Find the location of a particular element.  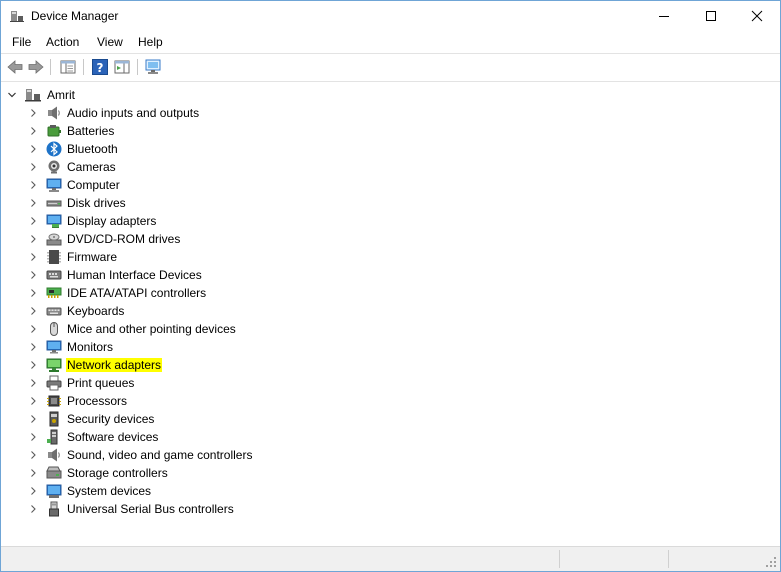

tree-item-label: Print queues is located at coordinates (101, 383).